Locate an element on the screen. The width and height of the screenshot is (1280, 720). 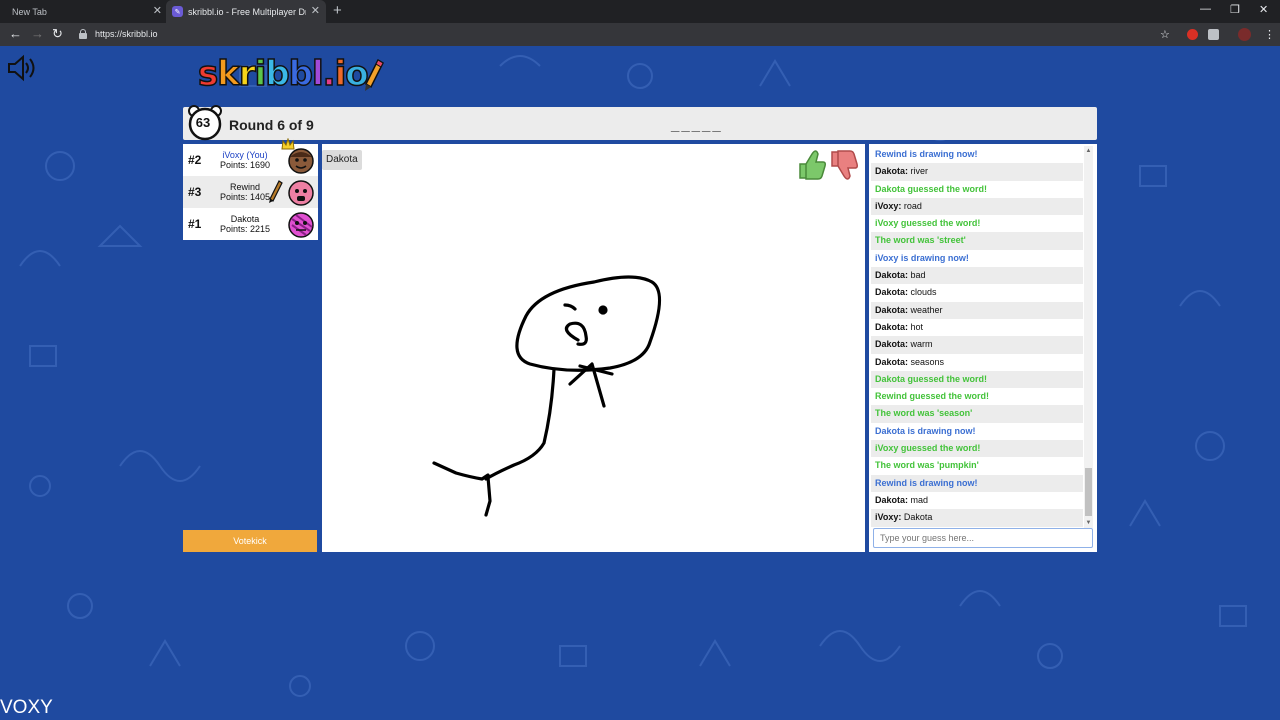
chat-text: clouds is located at coordinates (923, 292).